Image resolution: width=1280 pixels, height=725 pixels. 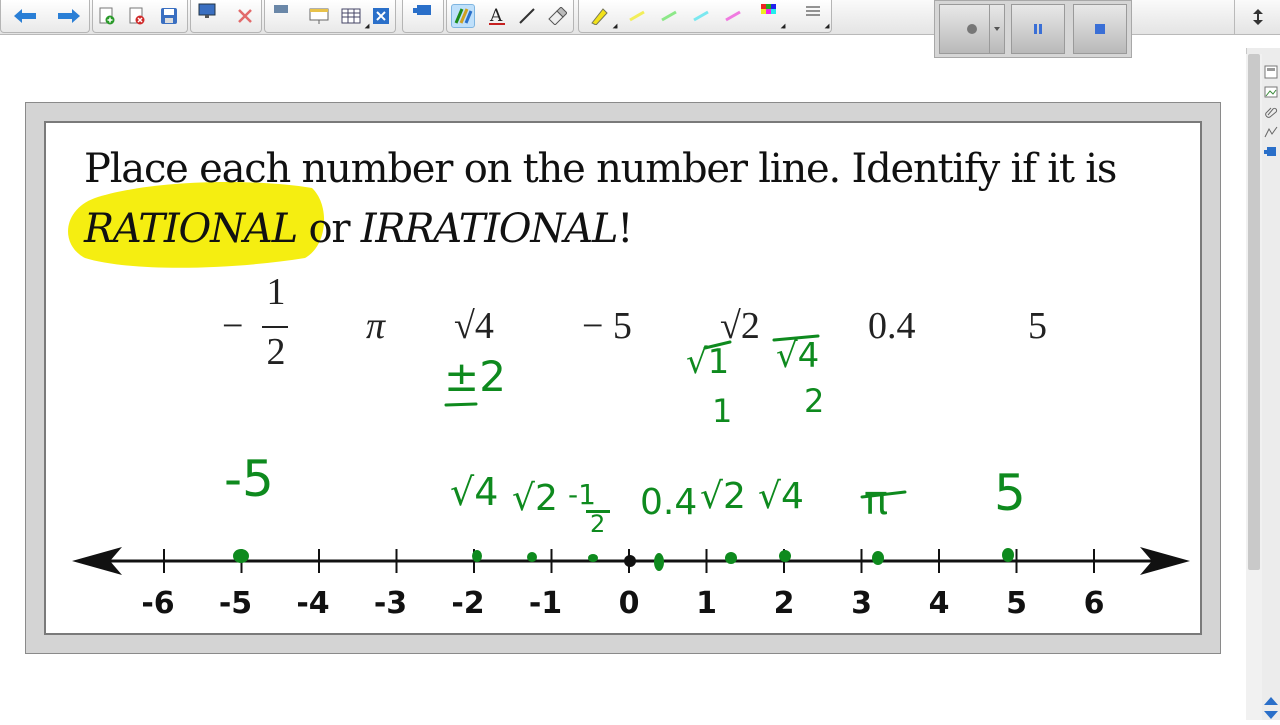 What do you see at coordinates (535, 498) in the screenshot?
I see `handwritten-neg-sqrt2-label: √2` at bounding box center [535, 498].